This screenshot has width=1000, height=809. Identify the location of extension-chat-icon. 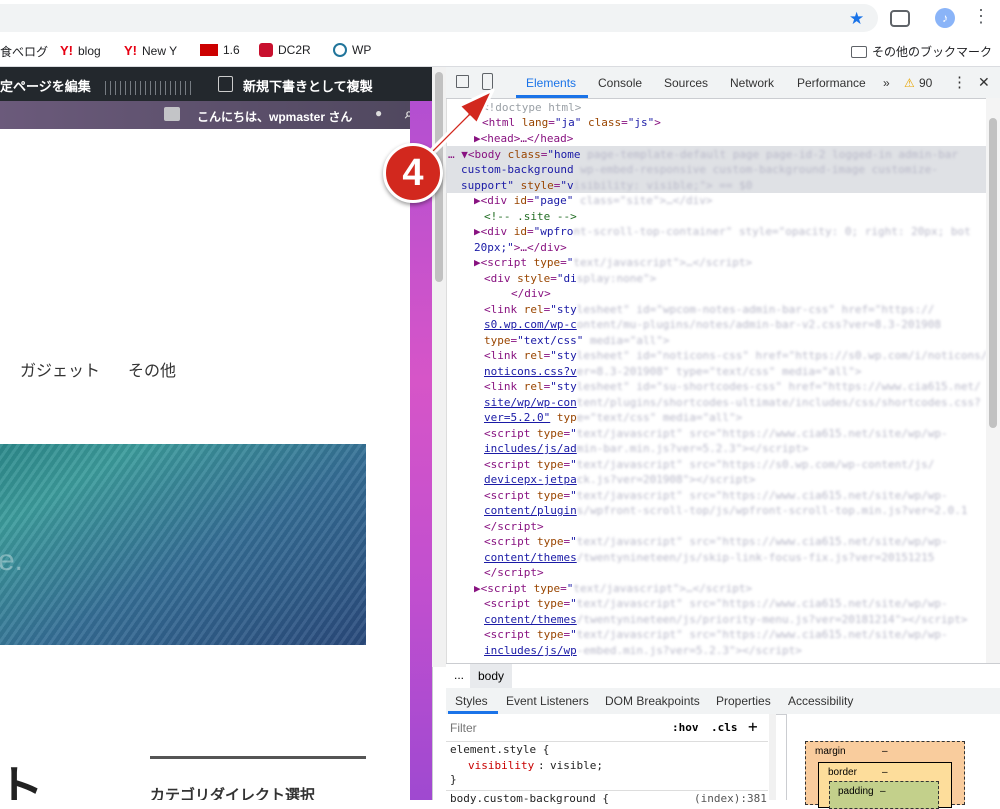
(900, 18).